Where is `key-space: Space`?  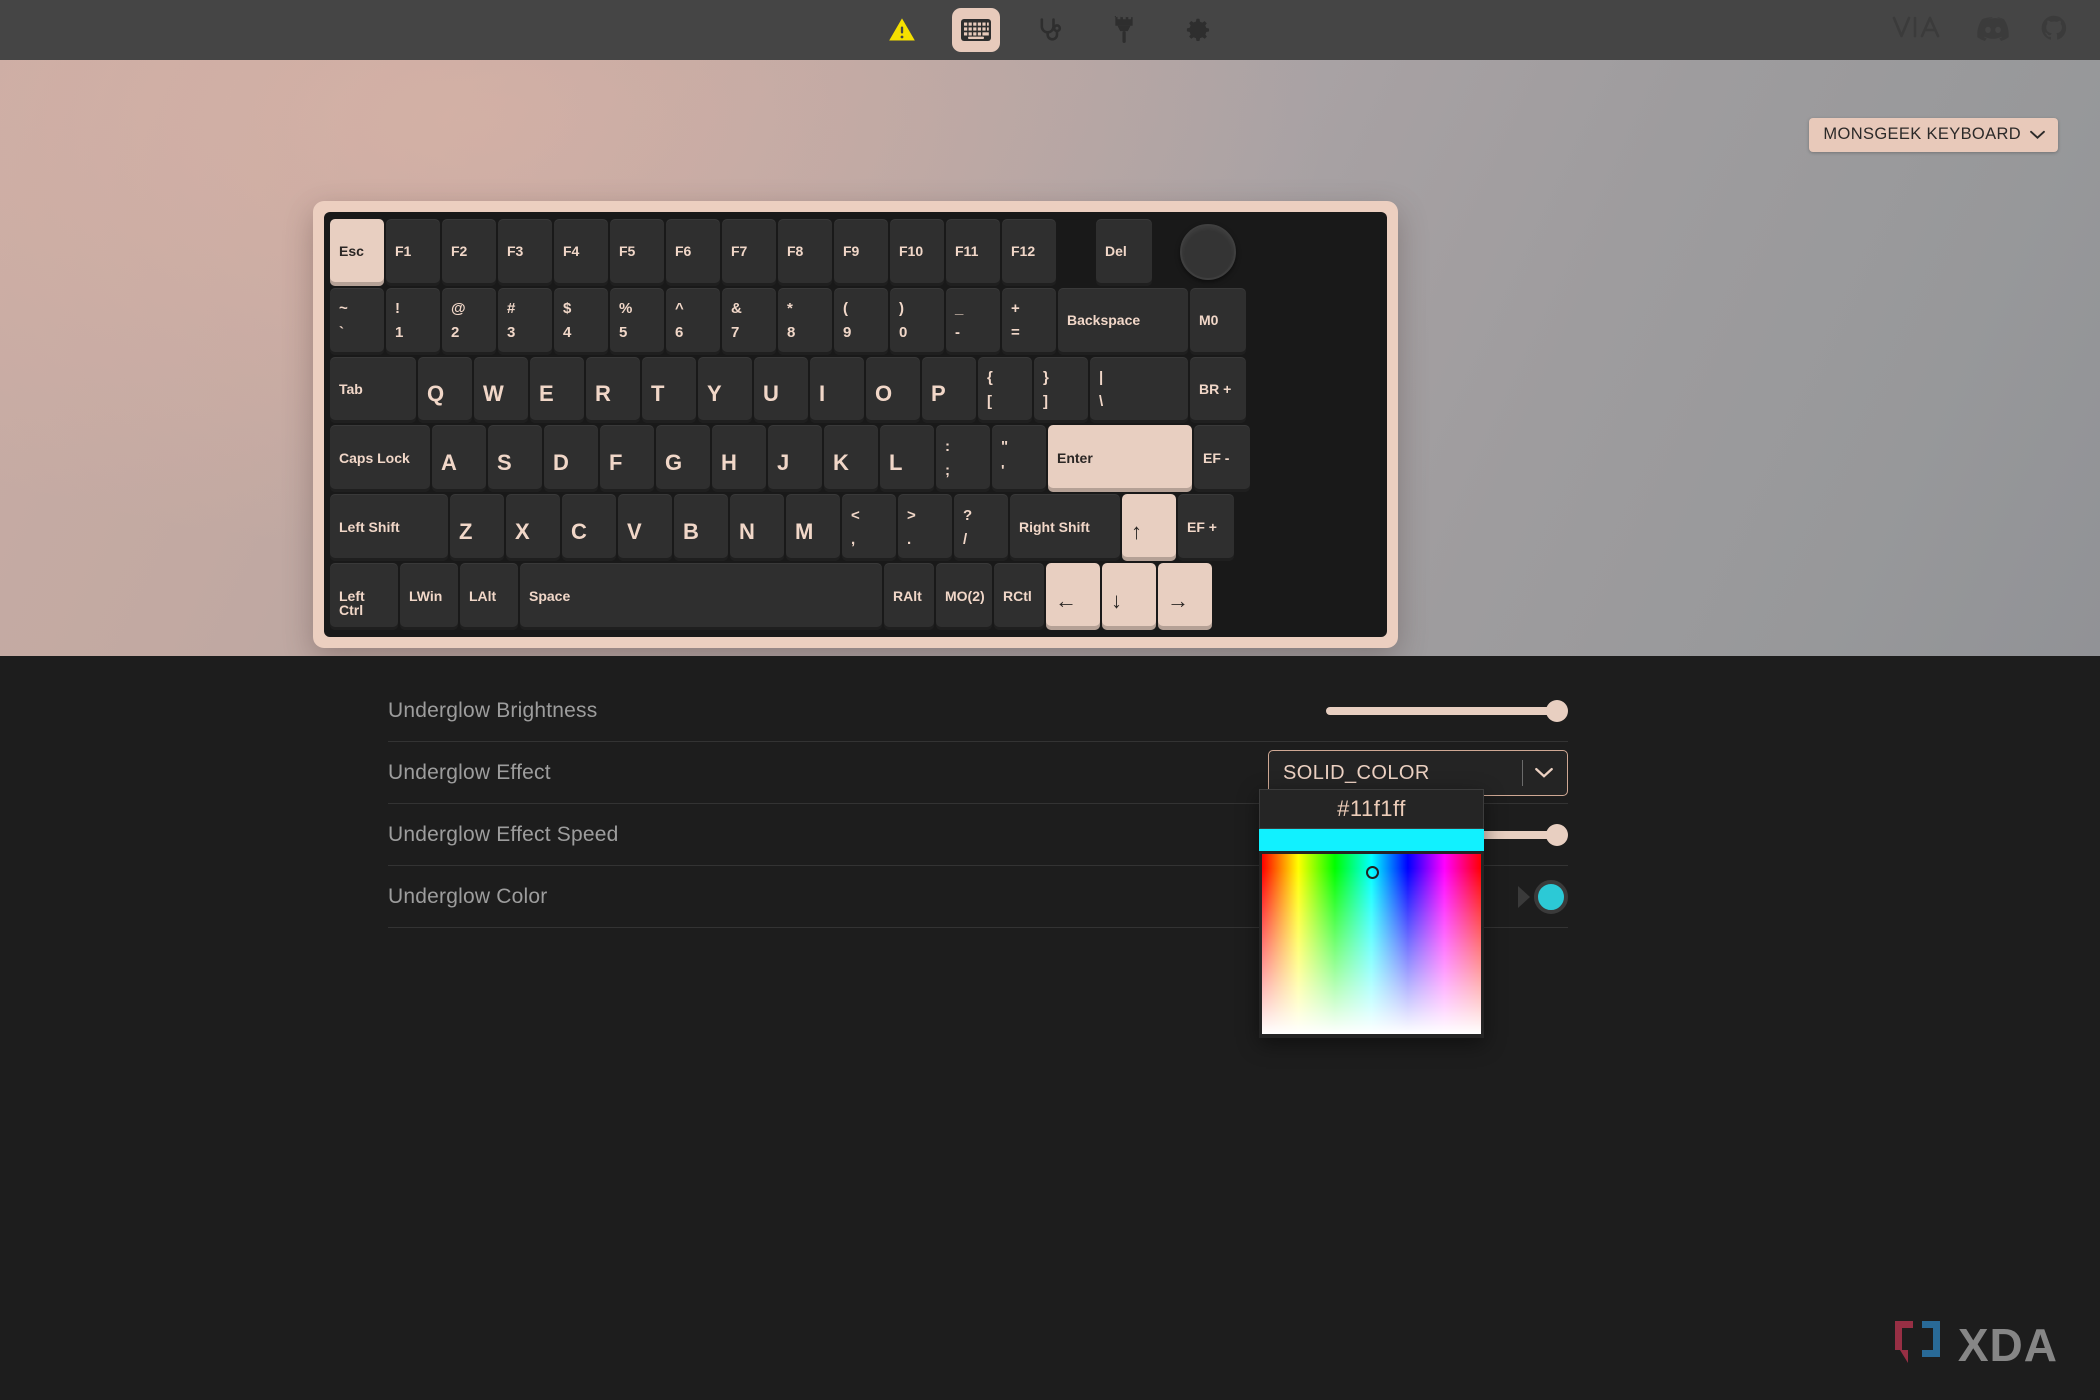 key-space: Space is located at coordinates (701, 596).